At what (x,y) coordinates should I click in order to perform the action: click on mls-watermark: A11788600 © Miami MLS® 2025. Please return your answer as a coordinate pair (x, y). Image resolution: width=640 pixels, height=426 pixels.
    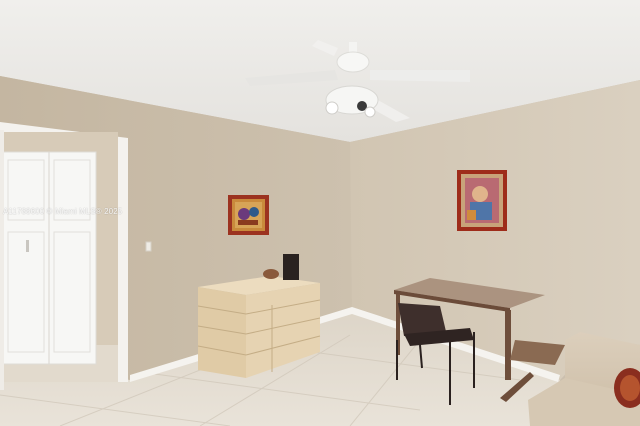
    Looking at the image, I should click on (63, 211).